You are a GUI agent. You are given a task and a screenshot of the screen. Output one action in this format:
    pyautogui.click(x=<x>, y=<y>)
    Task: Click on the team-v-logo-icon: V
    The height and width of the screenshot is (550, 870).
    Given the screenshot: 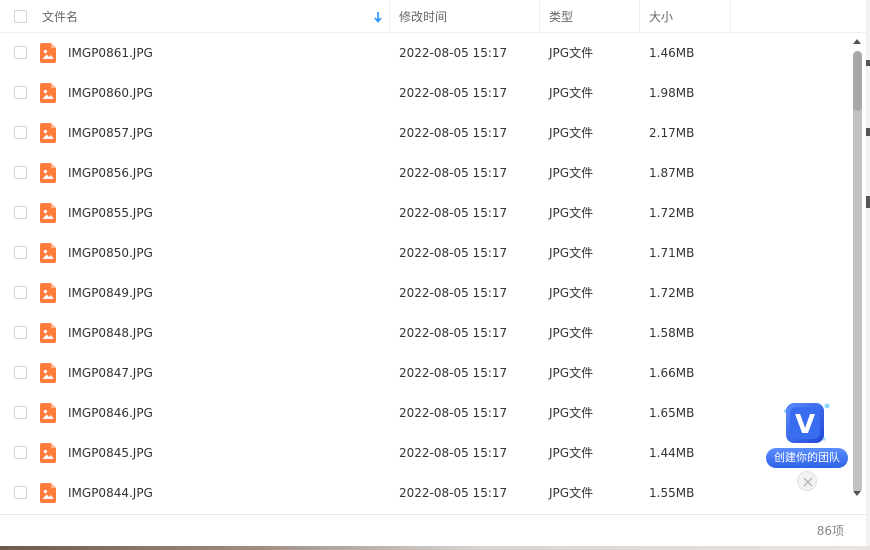 What is the action you would take?
    pyautogui.click(x=806, y=422)
    